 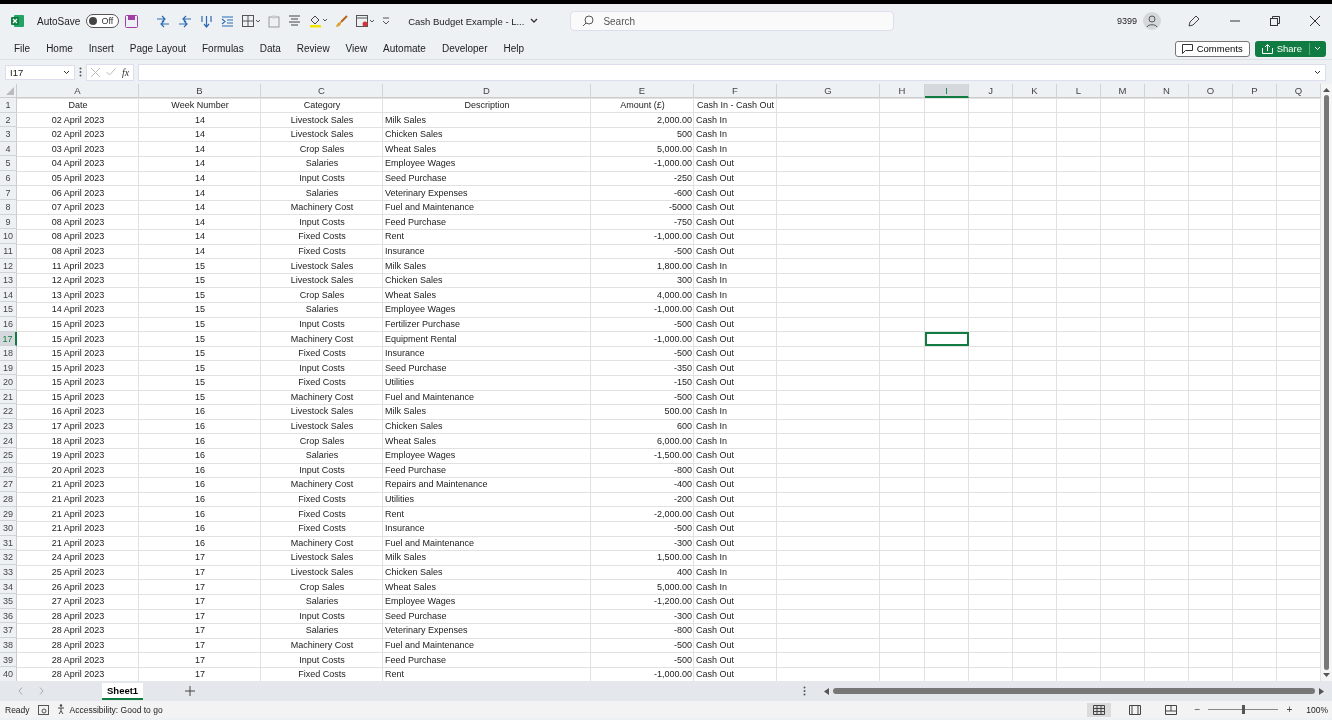 What do you see at coordinates (207, 21) in the screenshot?
I see `merge-icon` at bounding box center [207, 21].